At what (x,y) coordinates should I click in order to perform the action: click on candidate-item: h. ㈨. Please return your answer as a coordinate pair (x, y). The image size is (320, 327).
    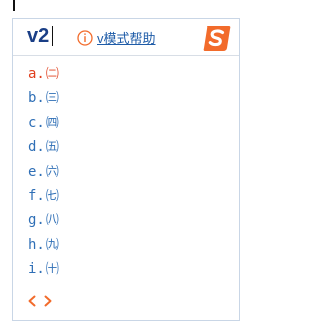
    Looking at the image, I should click on (43, 245).